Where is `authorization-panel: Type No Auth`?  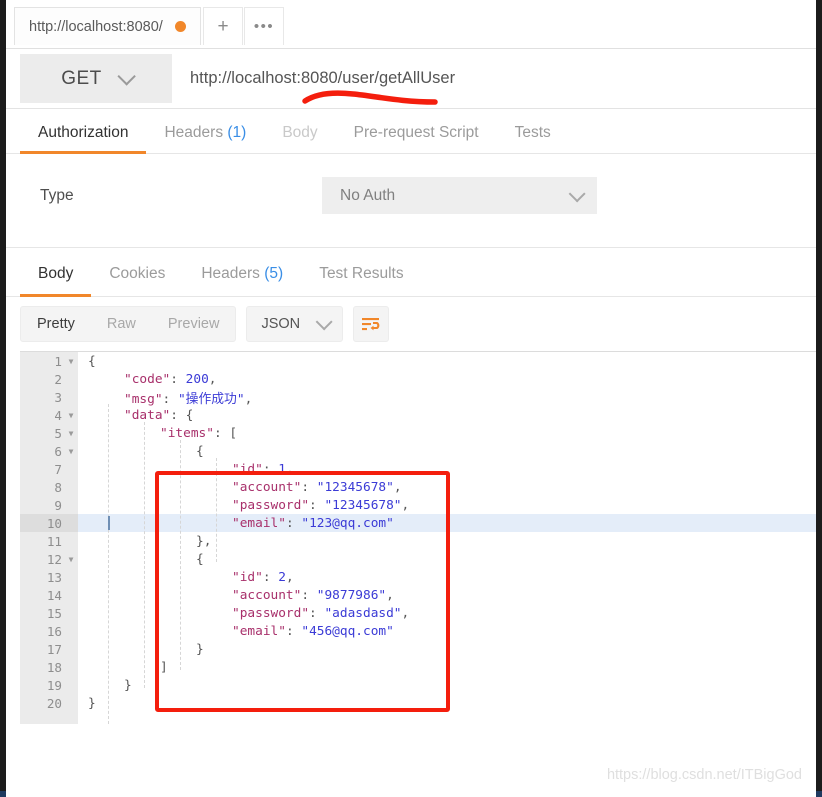 authorization-panel: Type No Auth is located at coordinates (411, 201).